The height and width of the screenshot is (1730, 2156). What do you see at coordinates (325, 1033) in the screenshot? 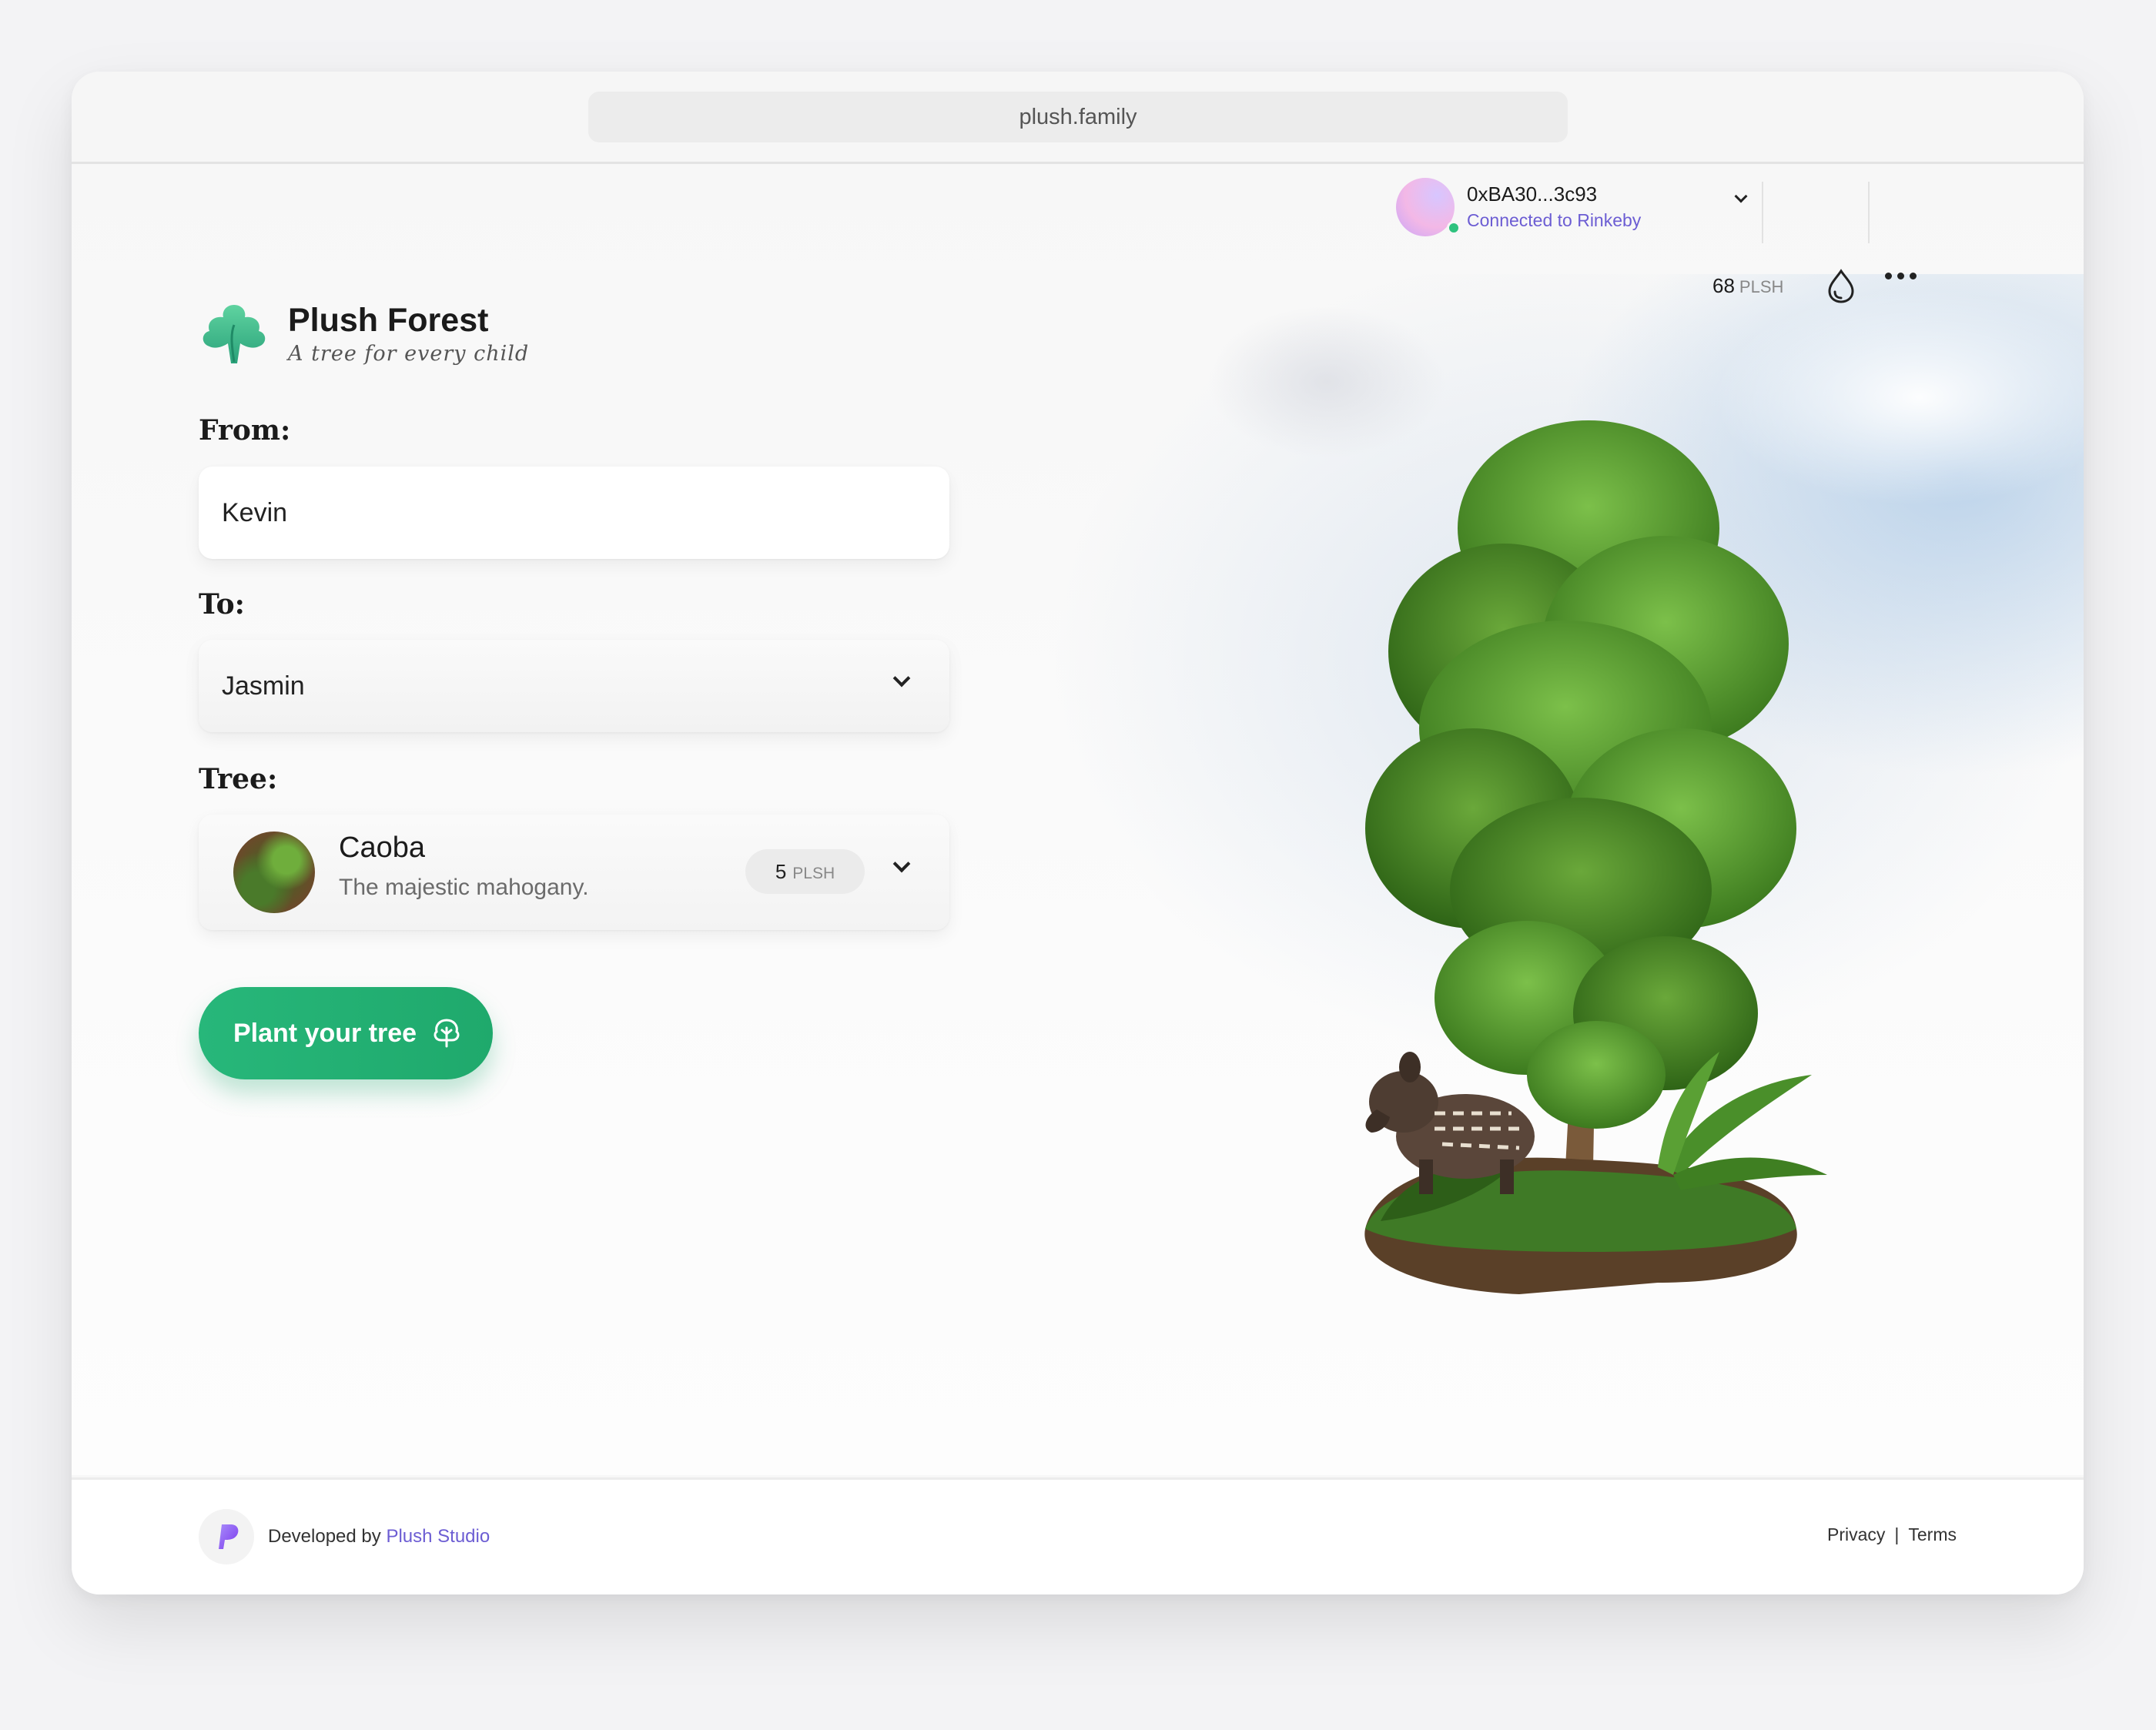
I see `plant-tree-button-label: Plant your tree` at bounding box center [325, 1033].